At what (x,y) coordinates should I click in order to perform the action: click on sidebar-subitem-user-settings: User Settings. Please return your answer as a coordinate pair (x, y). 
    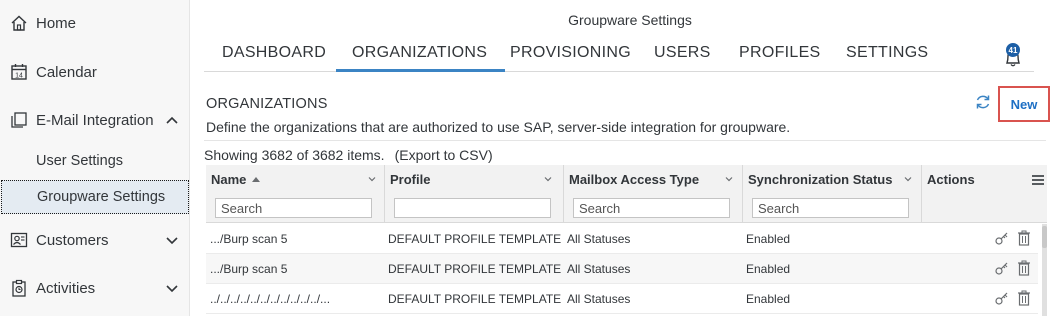
    Looking at the image, I should click on (95, 161).